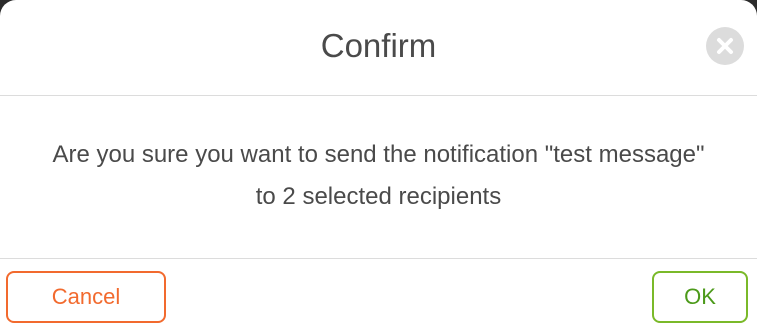 The height and width of the screenshot is (335, 757). Describe the element at coordinates (700, 297) in the screenshot. I see `ok-button: OK` at that location.